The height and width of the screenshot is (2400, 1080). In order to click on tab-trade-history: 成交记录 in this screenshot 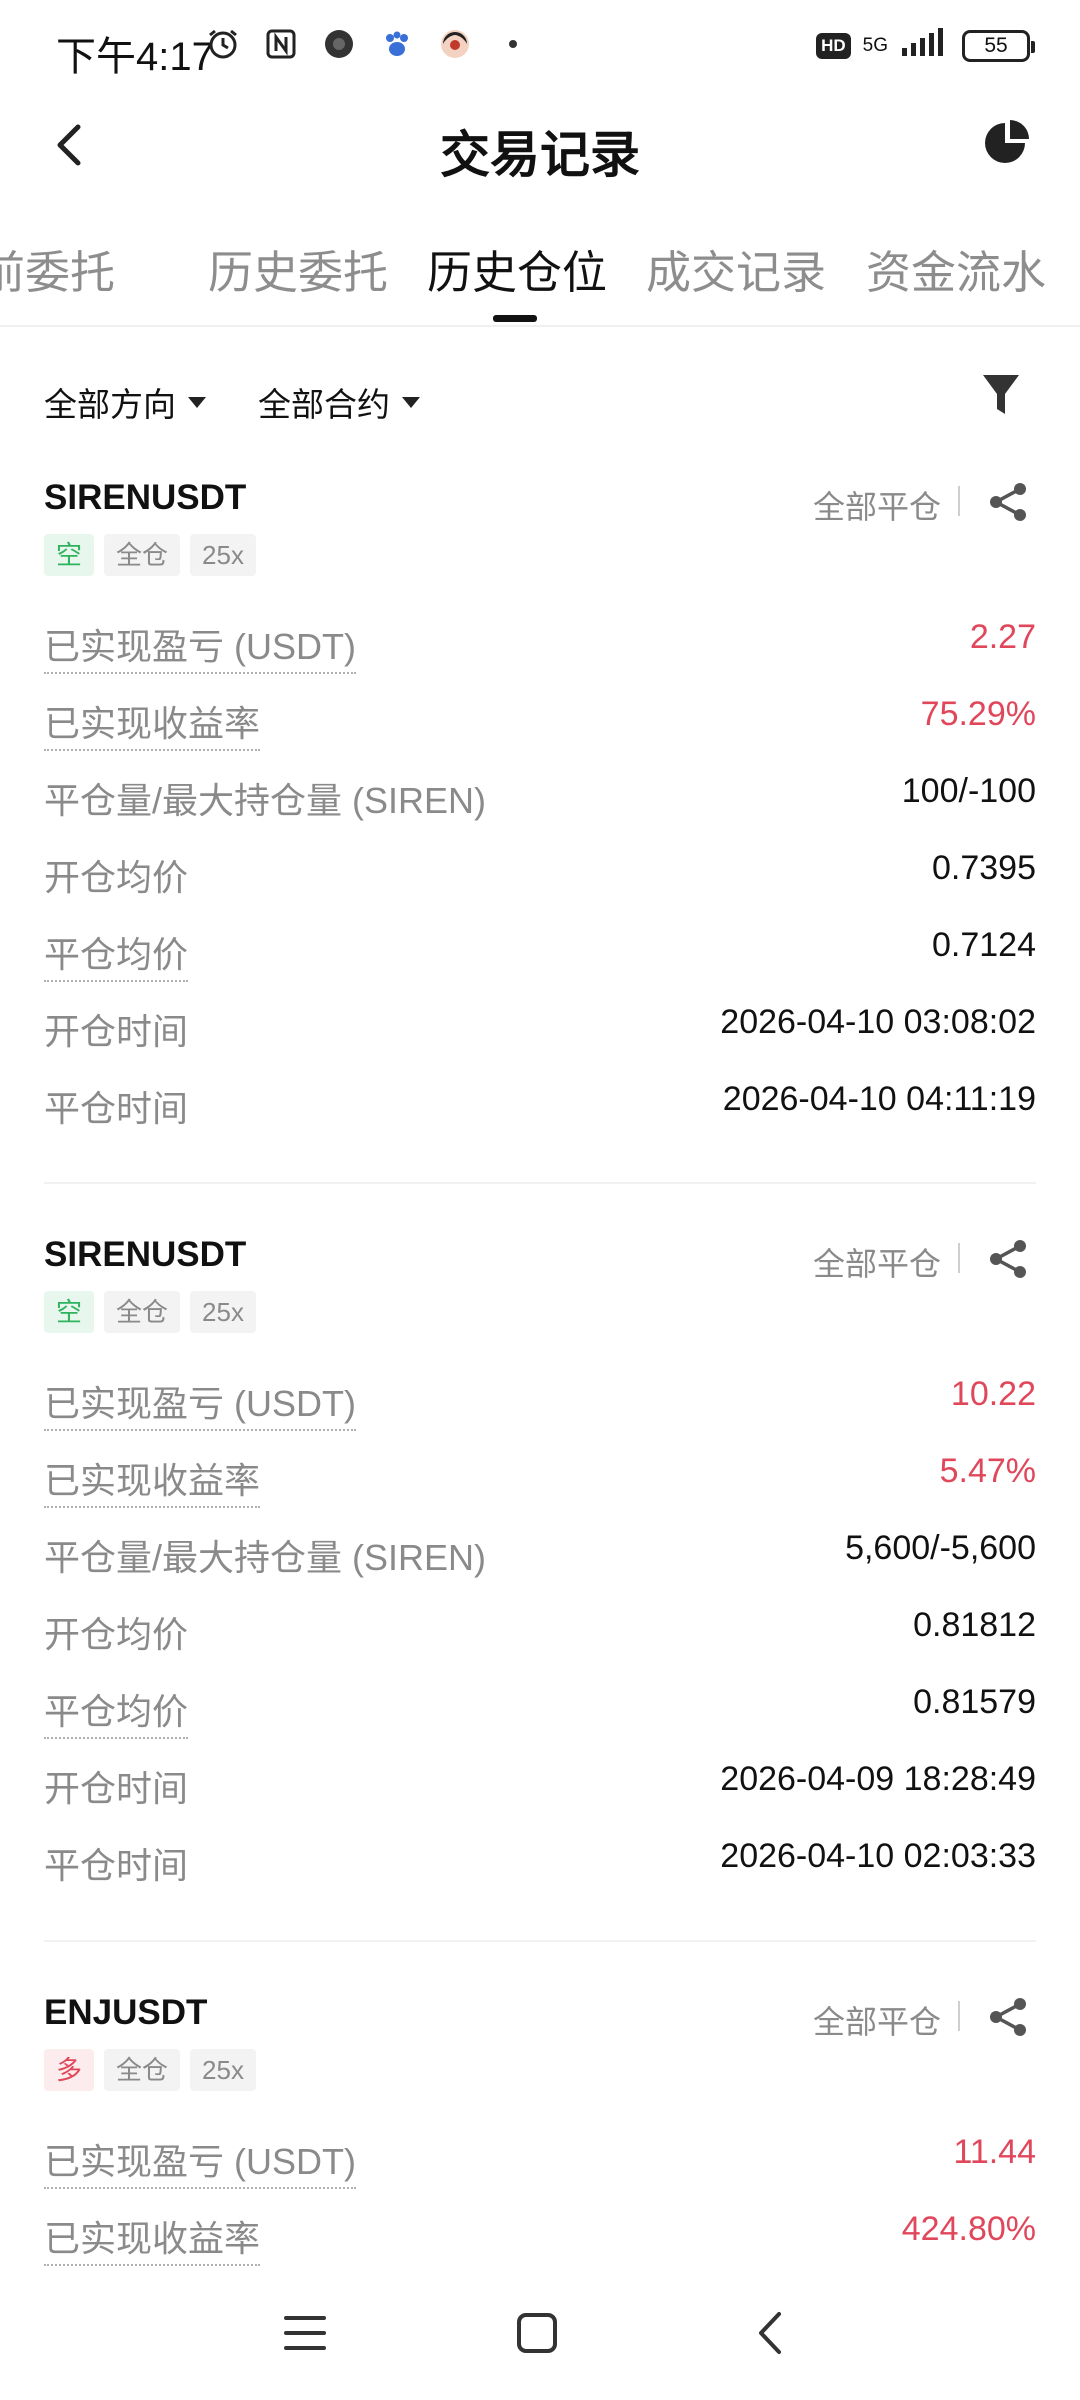, I will do `click(736, 268)`.